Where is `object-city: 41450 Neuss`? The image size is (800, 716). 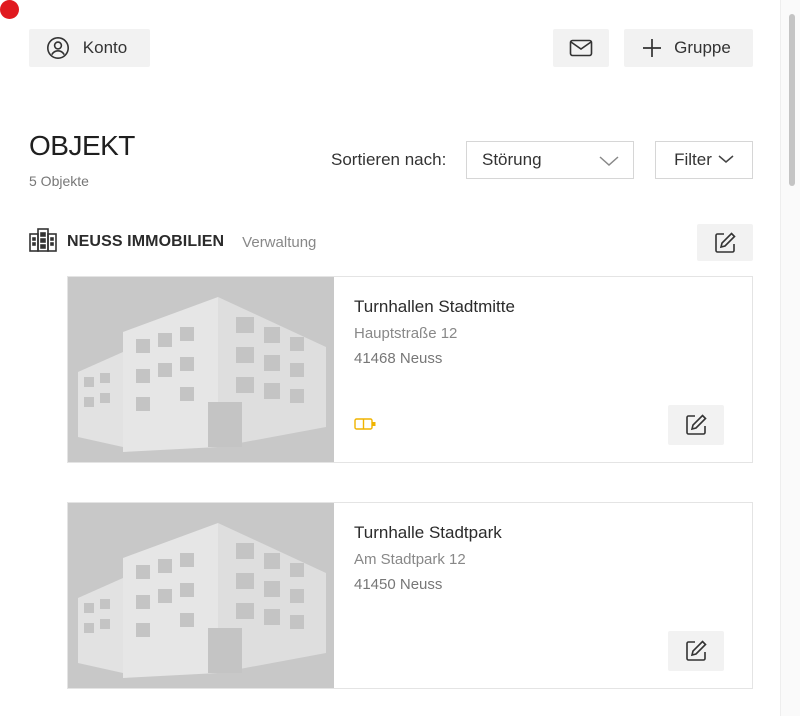
object-city: 41450 Neuss is located at coordinates (398, 584).